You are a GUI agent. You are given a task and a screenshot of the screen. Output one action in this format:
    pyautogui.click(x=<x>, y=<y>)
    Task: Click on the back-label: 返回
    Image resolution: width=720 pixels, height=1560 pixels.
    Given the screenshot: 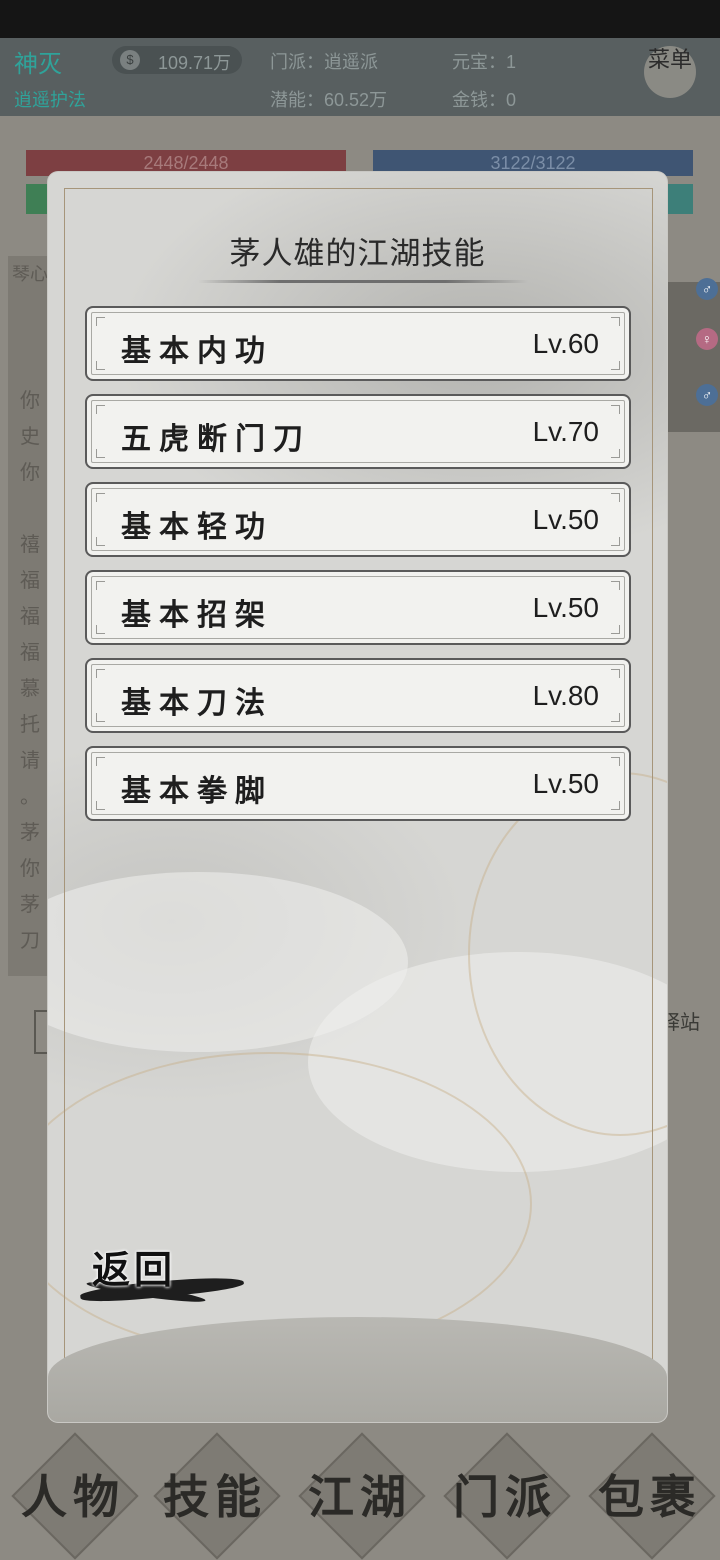 What is the action you would take?
    pyautogui.click(x=134, y=1269)
    